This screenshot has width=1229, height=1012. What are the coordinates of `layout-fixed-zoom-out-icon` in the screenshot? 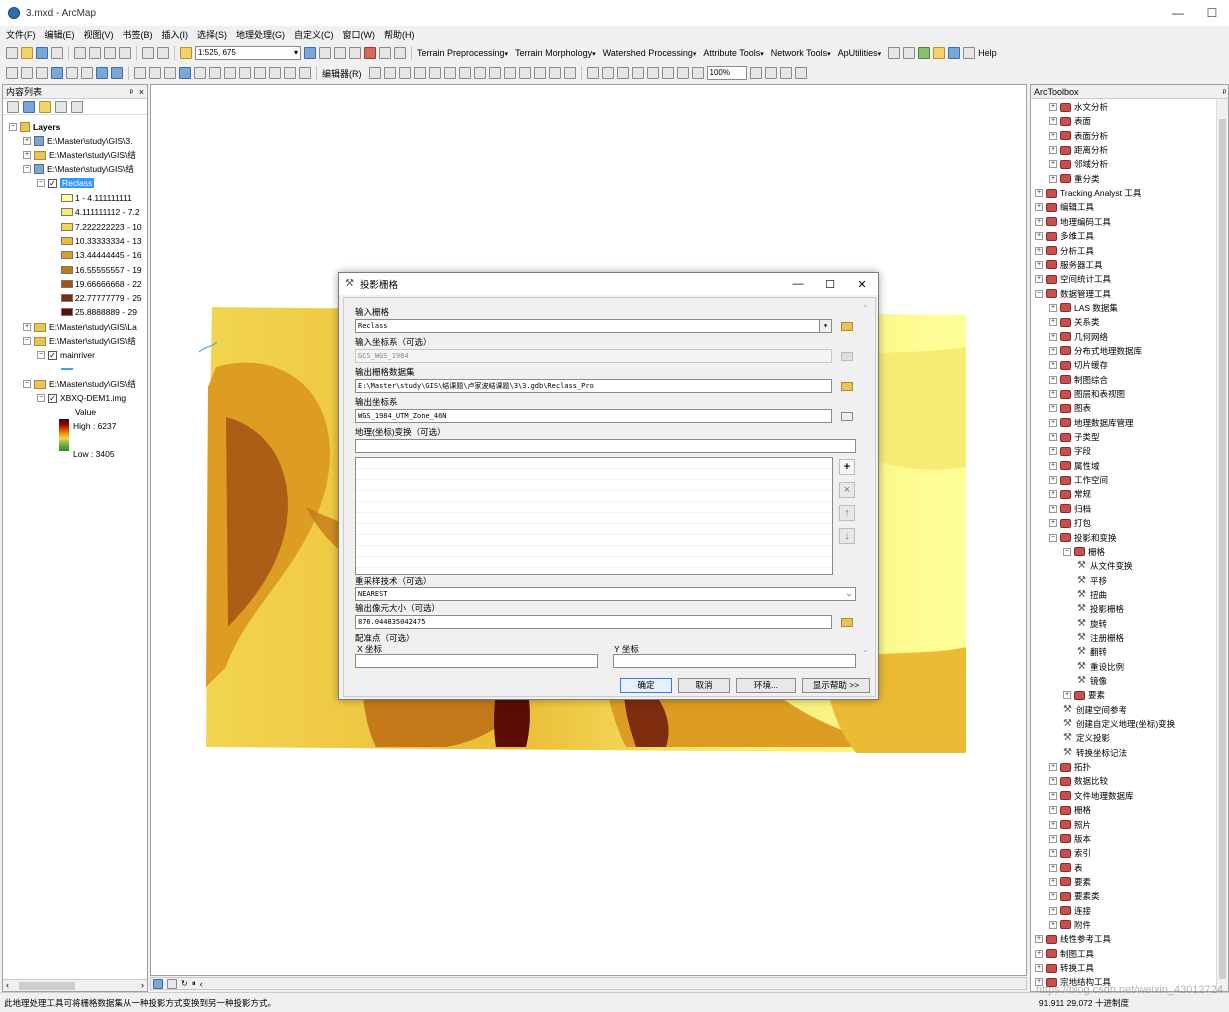 It's located at (682, 73).